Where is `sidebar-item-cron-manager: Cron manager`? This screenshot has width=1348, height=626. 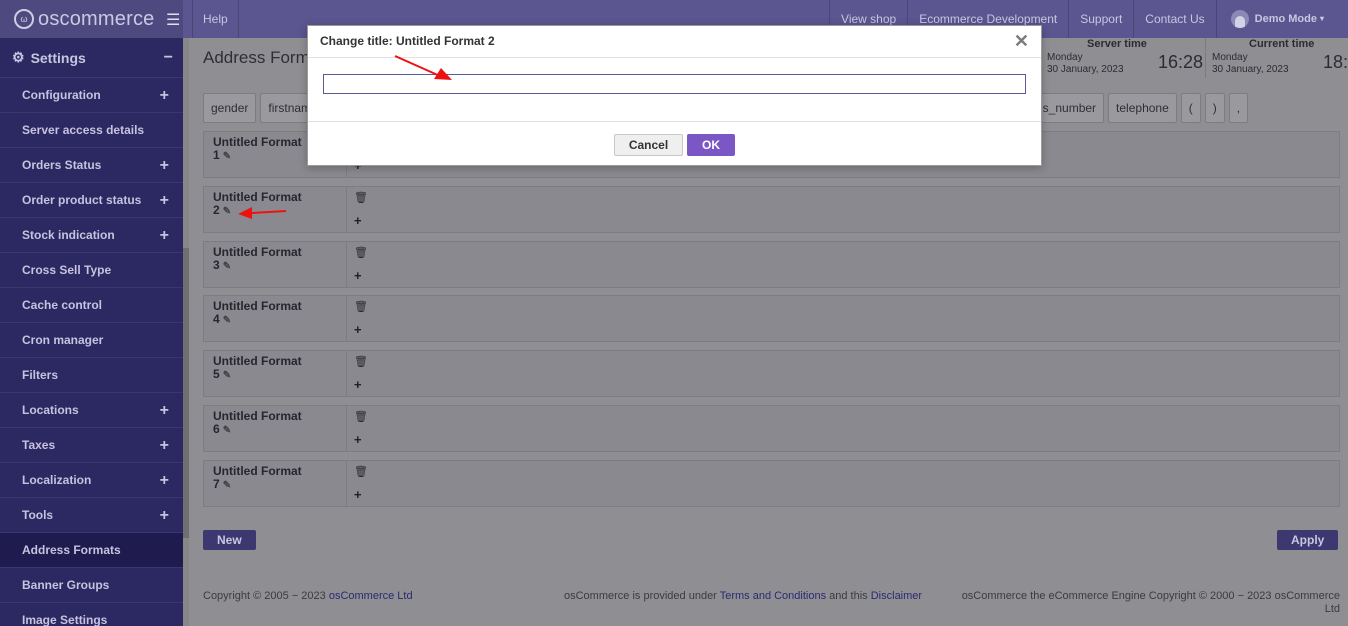
sidebar-item-cron-manager: Cron manager is located at coordinates (91, 340).